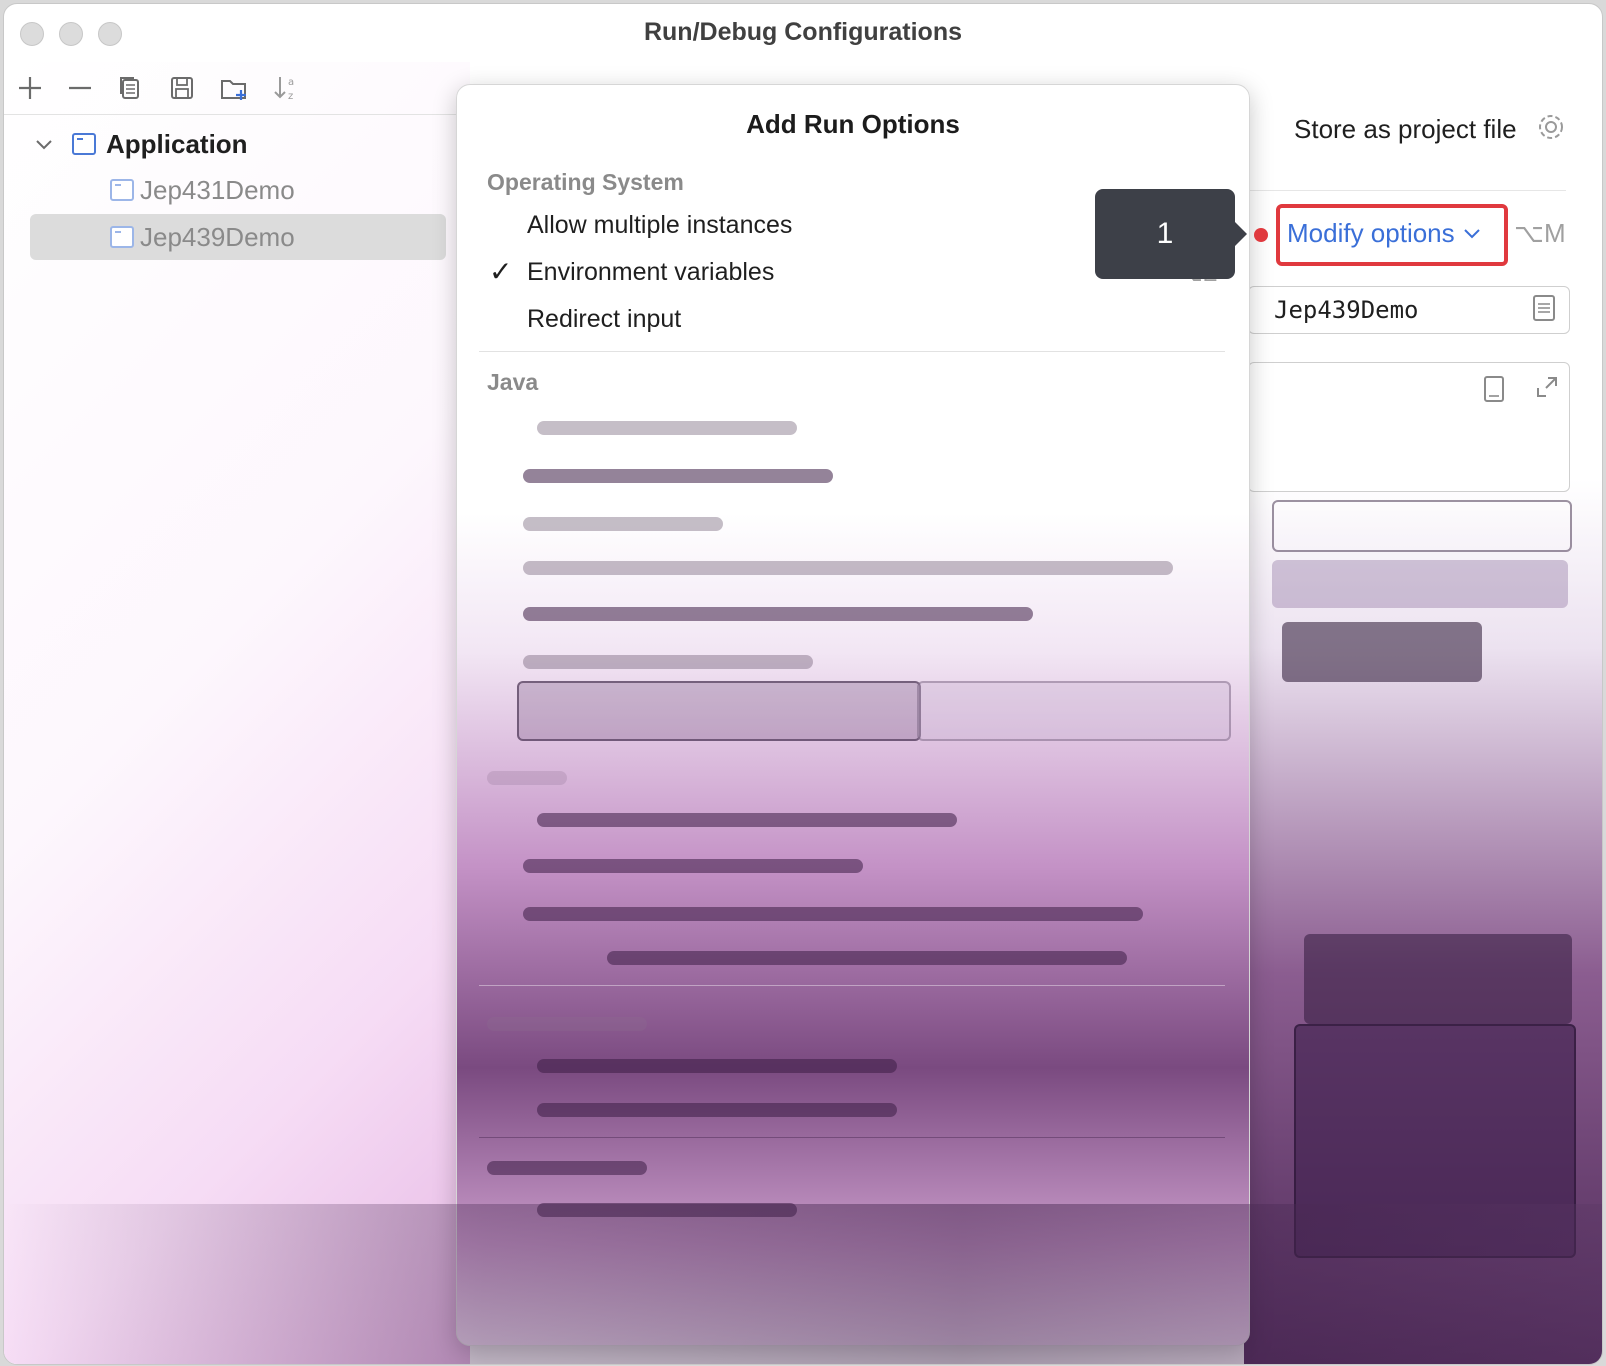 The image size is (1606, 1366). What do you see at coordinates (290, 96) in the screenshot?
I see `svg-text: z` at bounding box center [290, 96].